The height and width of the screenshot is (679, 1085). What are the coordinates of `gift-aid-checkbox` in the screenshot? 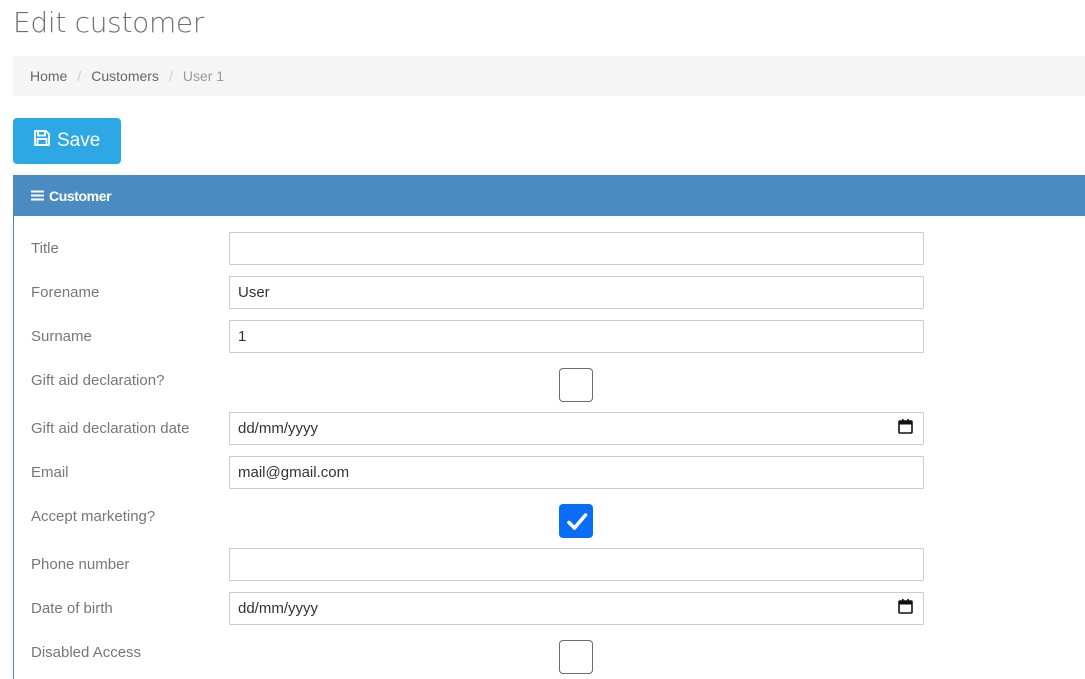 It's located at (576, 385).